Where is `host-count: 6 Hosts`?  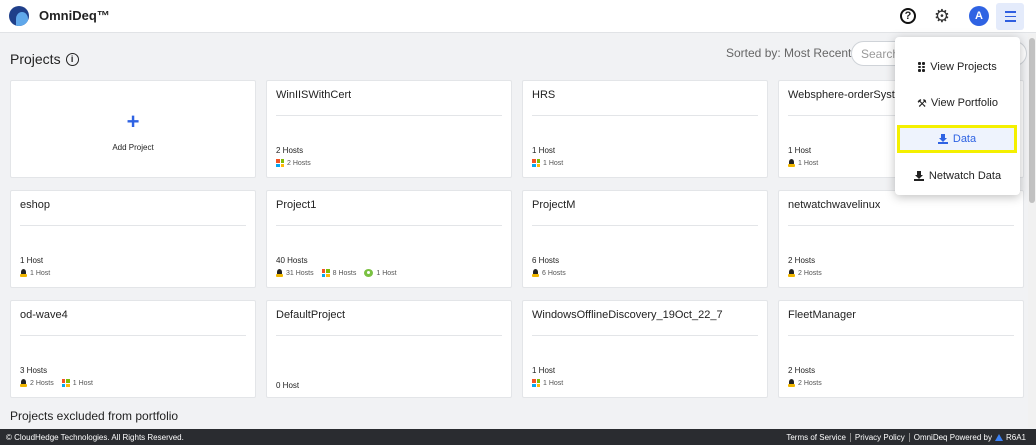 host-count: 6 Hosts is located at coordinates (546, 260).